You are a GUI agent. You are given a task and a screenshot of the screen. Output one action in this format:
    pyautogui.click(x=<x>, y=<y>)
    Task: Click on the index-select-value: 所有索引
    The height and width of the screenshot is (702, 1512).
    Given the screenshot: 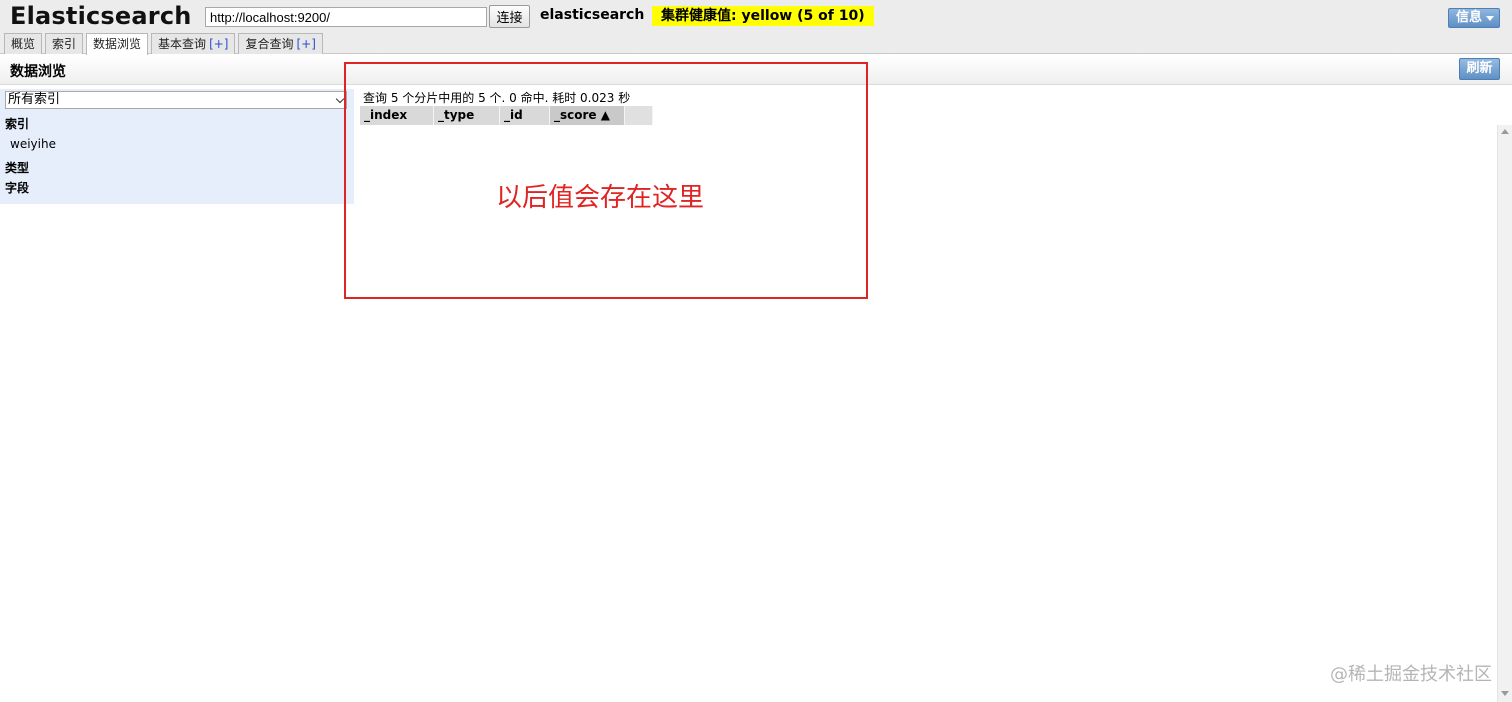 What is the action you would take?
    pyautogui.click(x=34, y=99)
    